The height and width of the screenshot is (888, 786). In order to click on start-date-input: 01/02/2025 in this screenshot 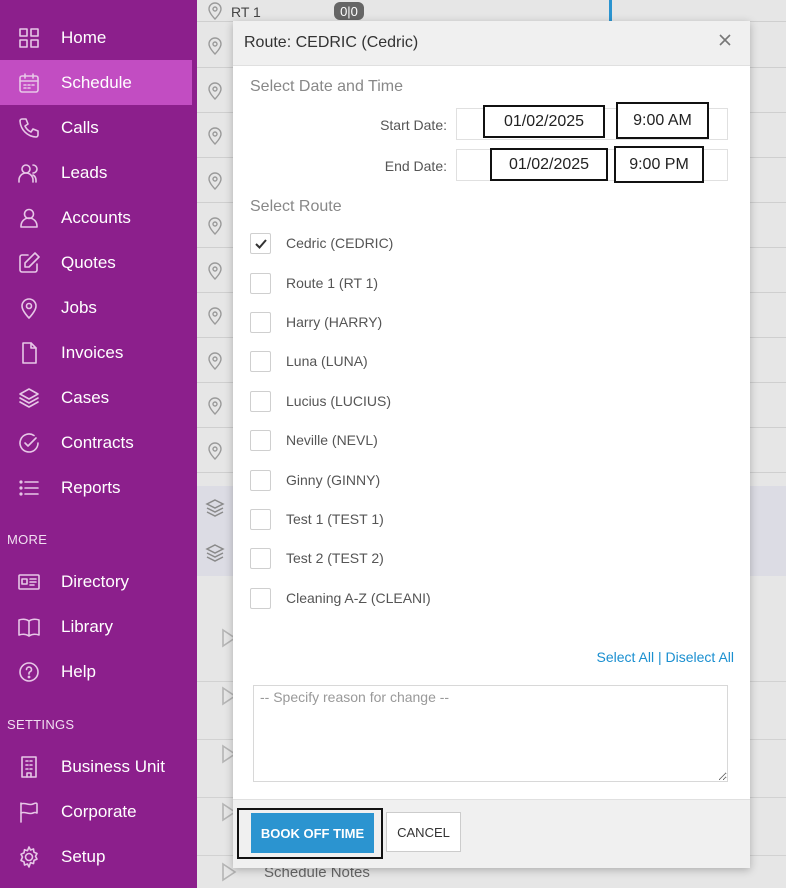, I will do `click(544, 121)`.